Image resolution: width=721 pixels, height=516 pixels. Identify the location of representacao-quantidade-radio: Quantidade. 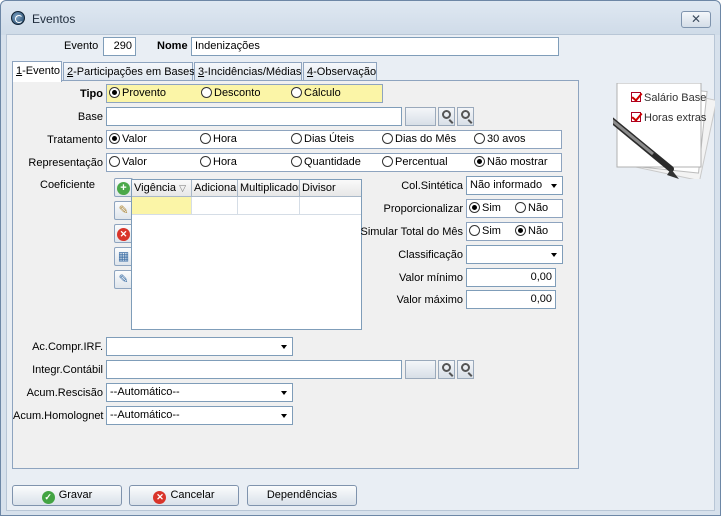
(326, 162).